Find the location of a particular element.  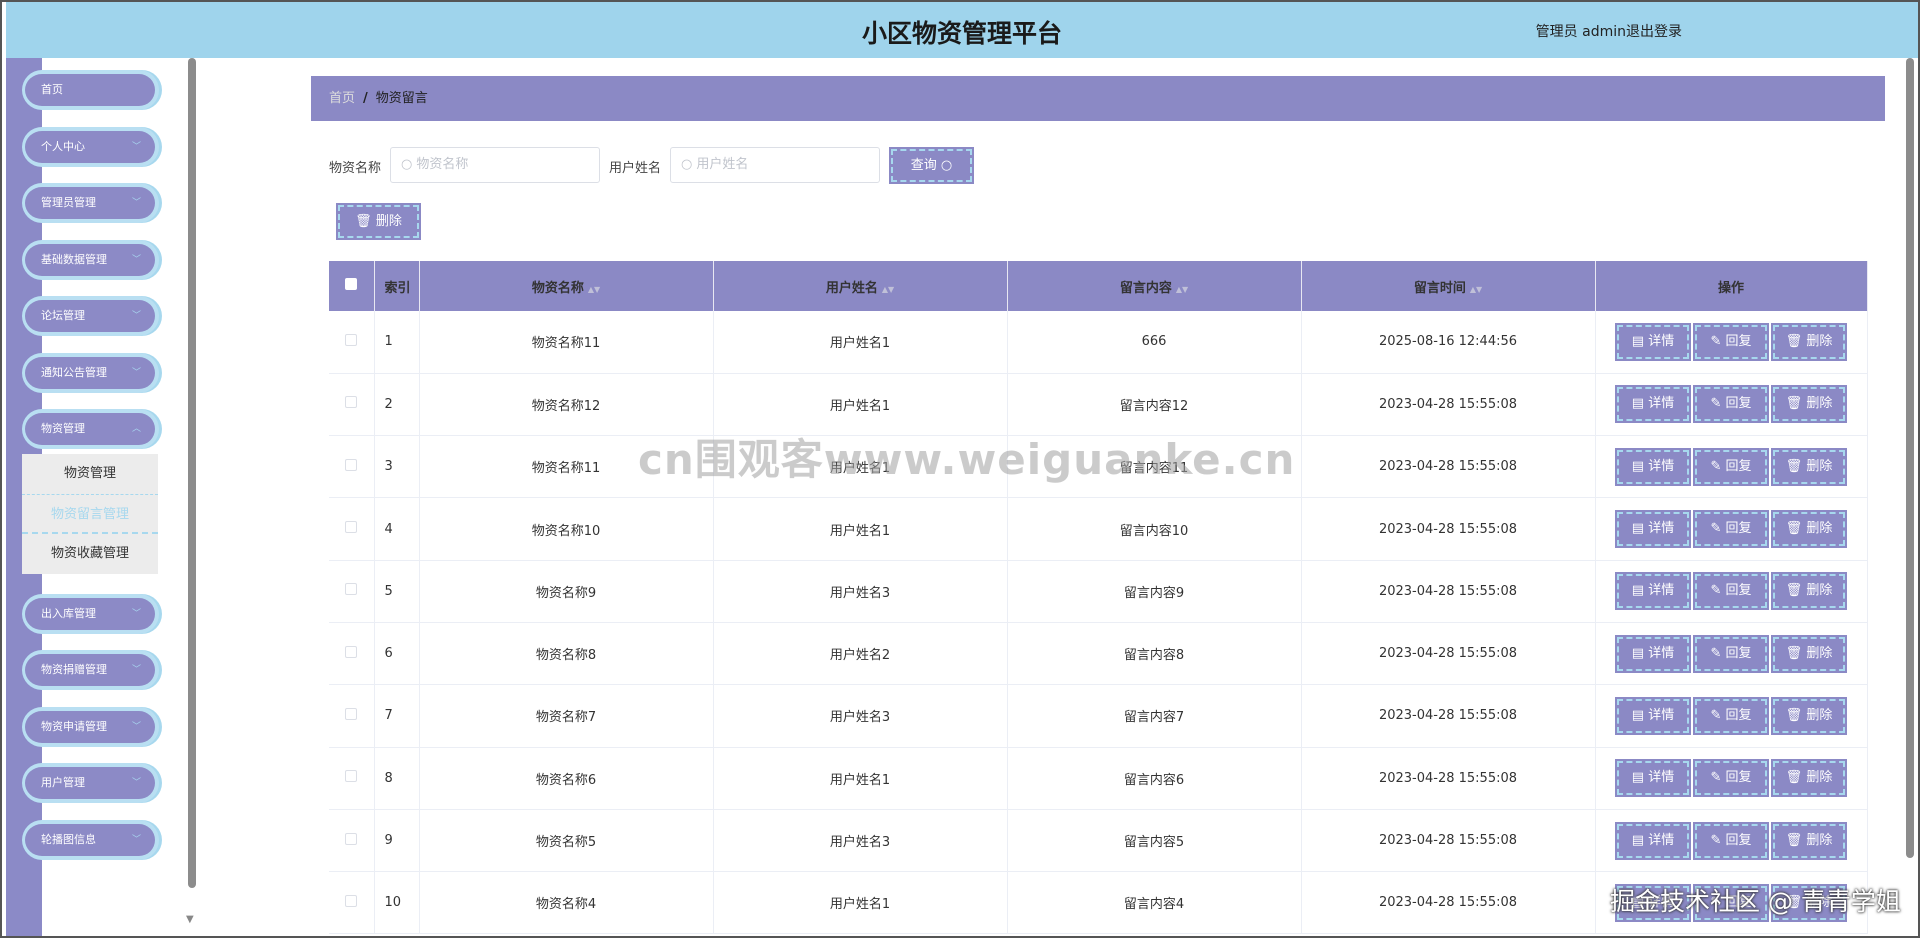

sidebar-item-goods: 物资管理 ︿ is located at coordinates (90, 429).